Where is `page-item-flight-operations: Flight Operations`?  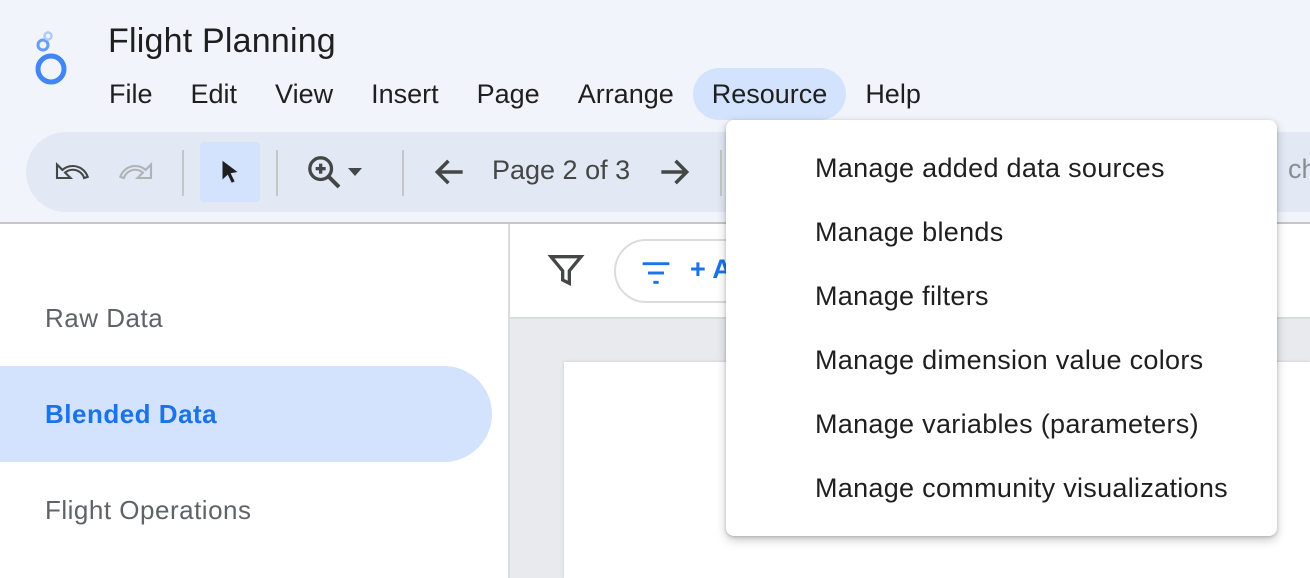 page-item-flight-operations: Flight Operations is located at coordinates (246, 510).